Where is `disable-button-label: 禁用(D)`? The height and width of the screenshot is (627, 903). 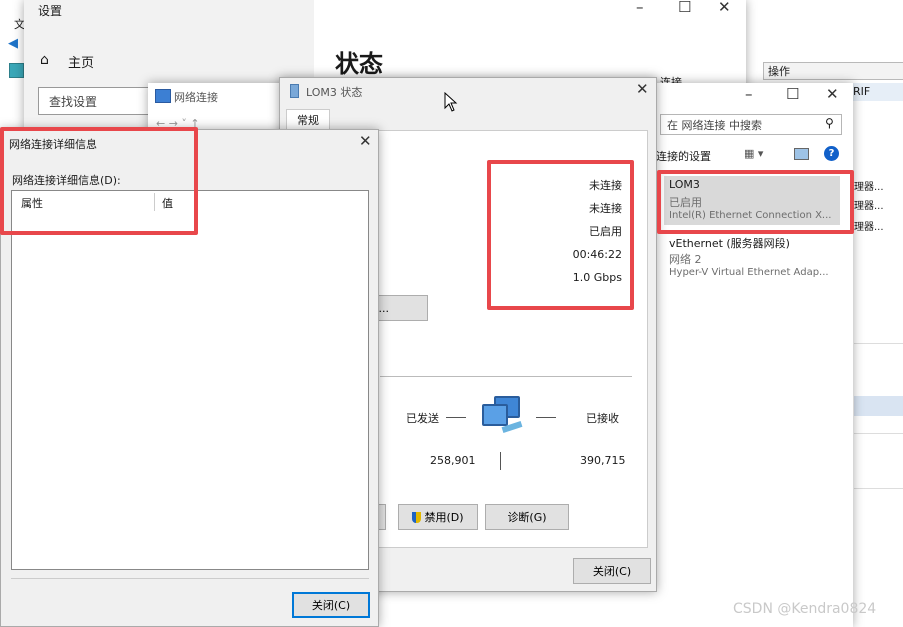 disable-button-label: 禁用(D) is located at coordinates (444, 517).